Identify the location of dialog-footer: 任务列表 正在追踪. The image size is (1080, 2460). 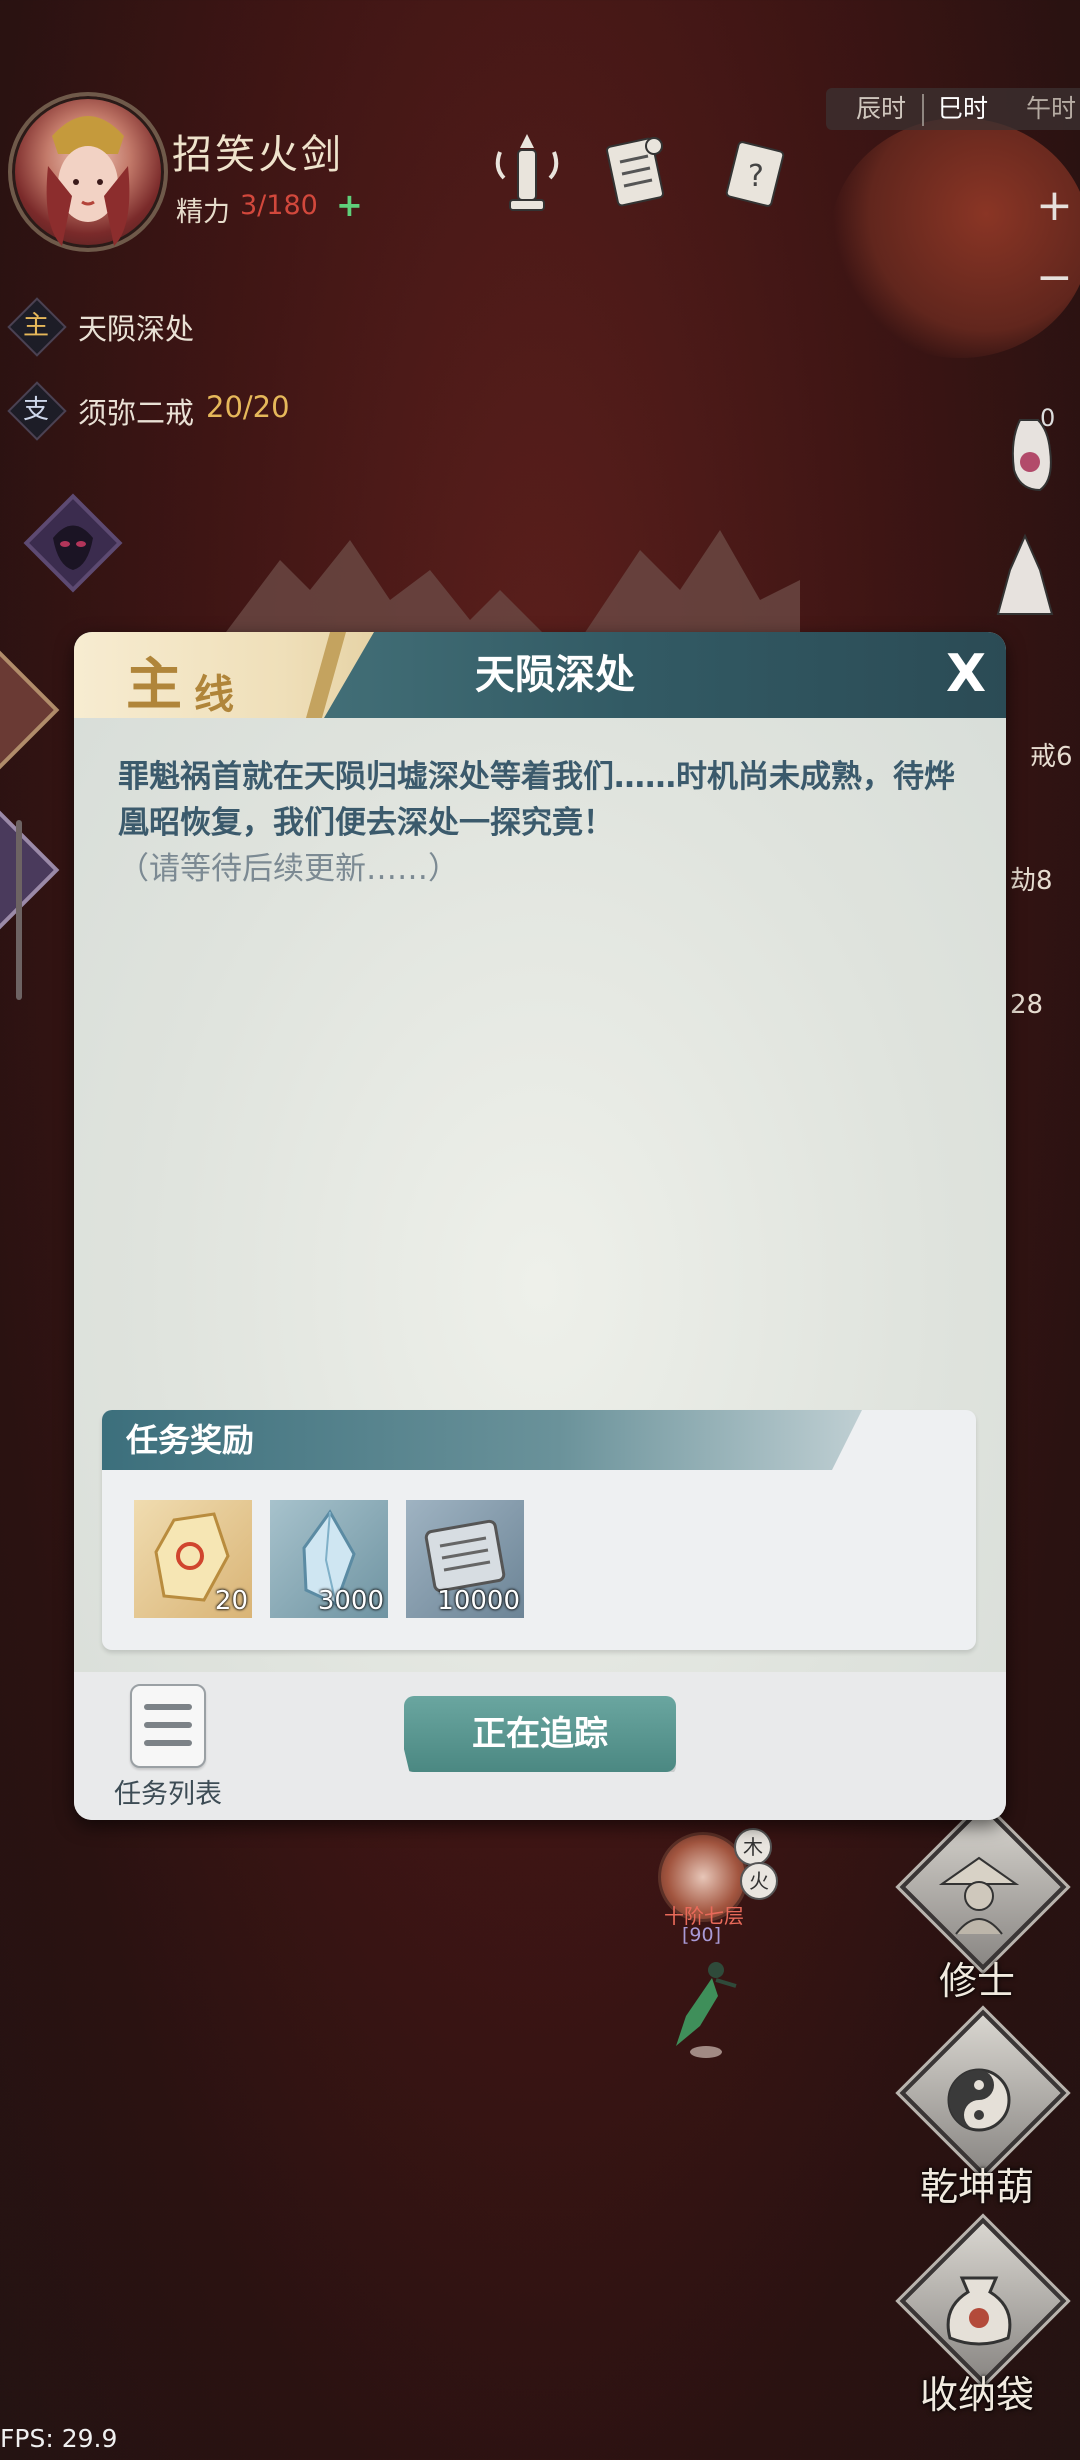
(540, 1746).